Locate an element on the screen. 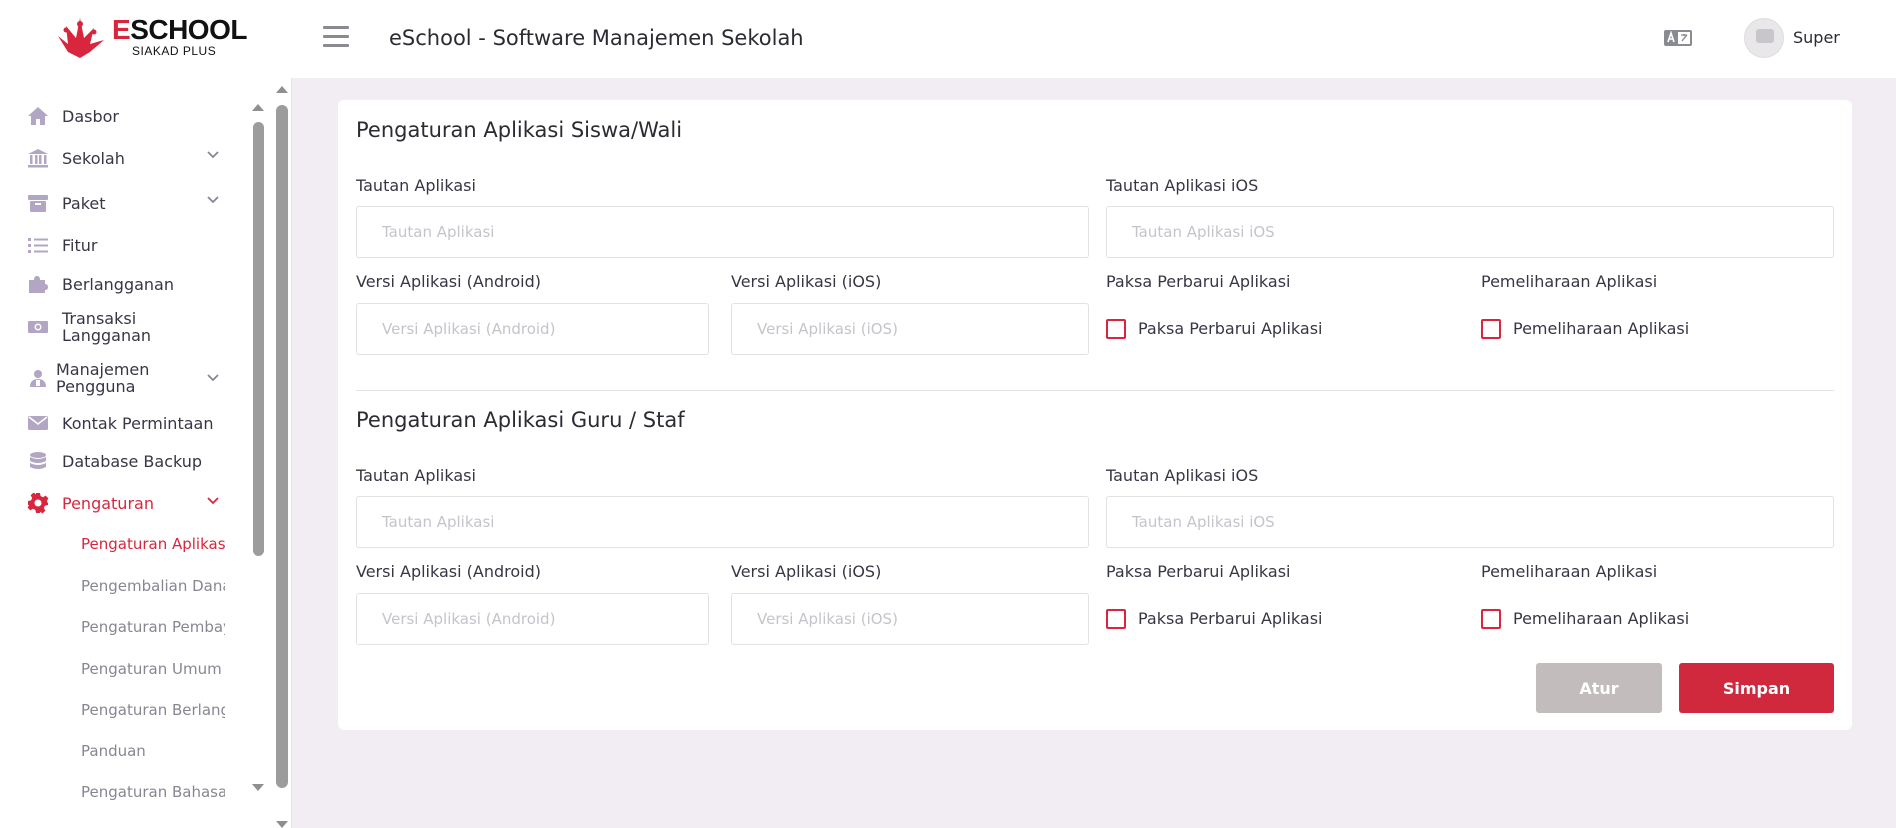  sidebar-item-paket: Paket is located at coordinates (126, 203).